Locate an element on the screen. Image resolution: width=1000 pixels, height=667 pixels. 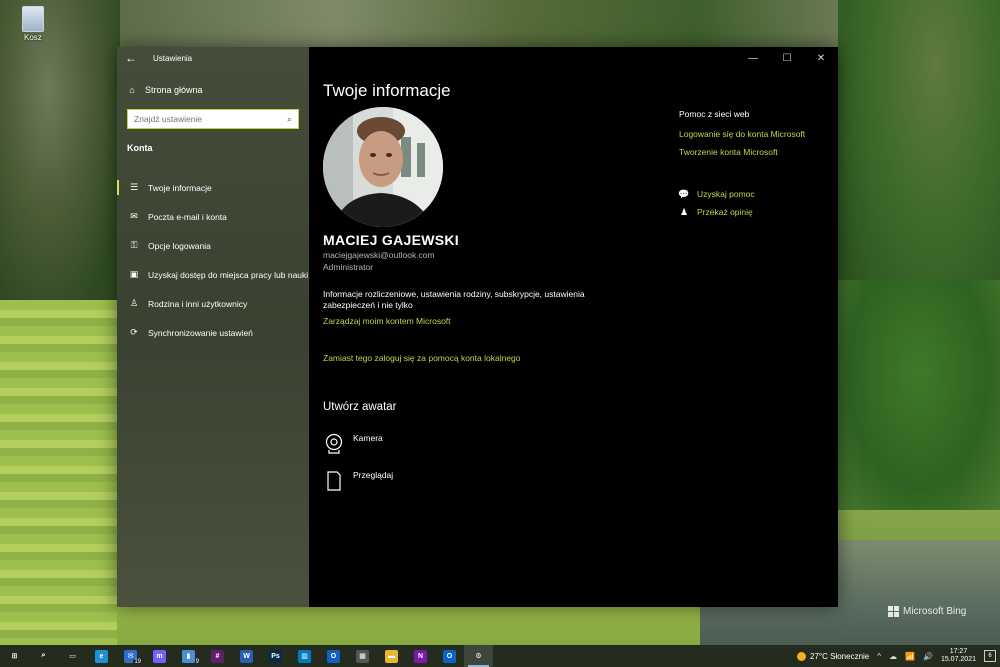
home-link: ⌂ Strona główna is located at coordinates (165, 90).